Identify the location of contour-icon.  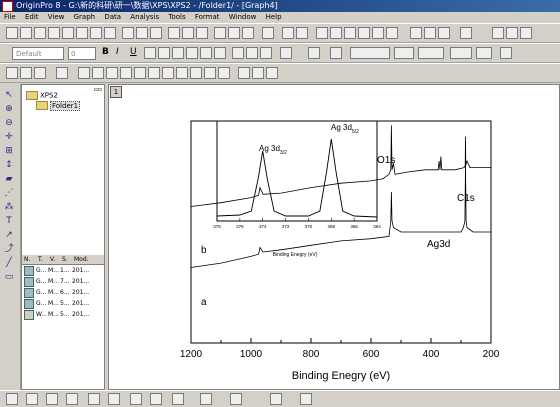
(236, 399).